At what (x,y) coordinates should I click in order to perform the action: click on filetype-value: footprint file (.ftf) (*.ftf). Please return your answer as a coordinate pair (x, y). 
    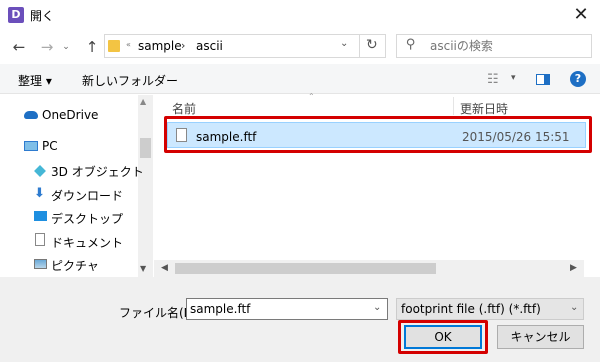
    Looking at the image, I should click on (471, 309).